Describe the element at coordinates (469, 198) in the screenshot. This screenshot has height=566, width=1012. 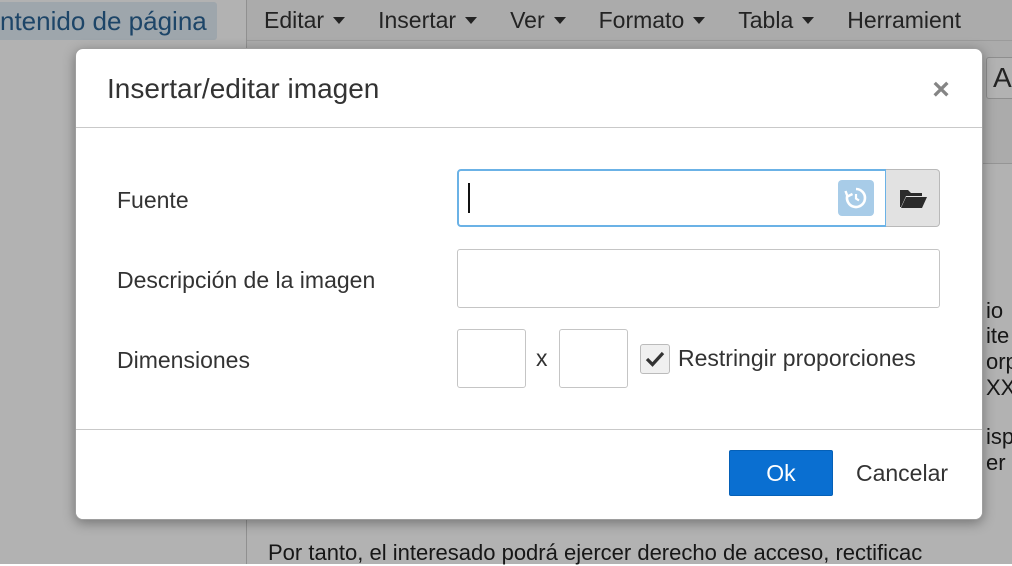
I see `text-cursor` at that location.